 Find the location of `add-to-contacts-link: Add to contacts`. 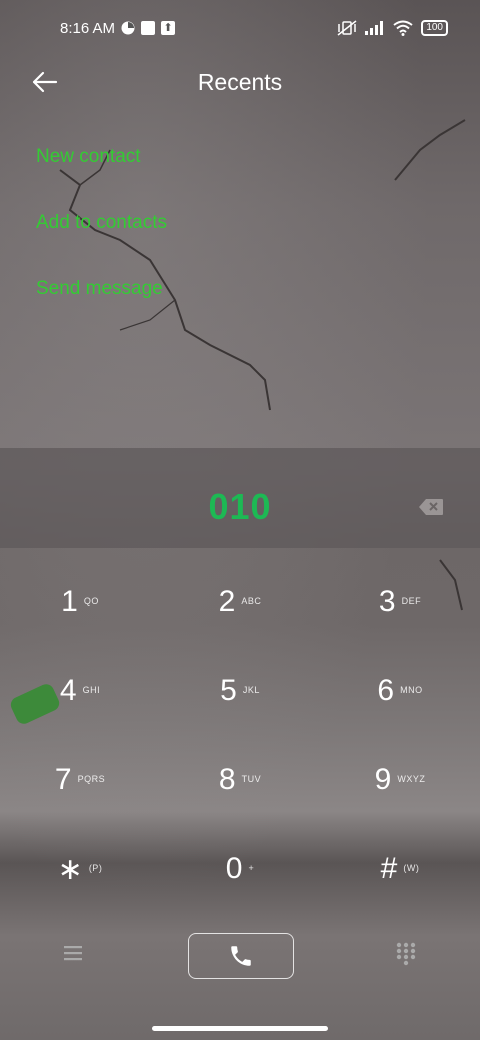

add-to-contacts-link: Add to contacts is located at coordinates (101, 239).